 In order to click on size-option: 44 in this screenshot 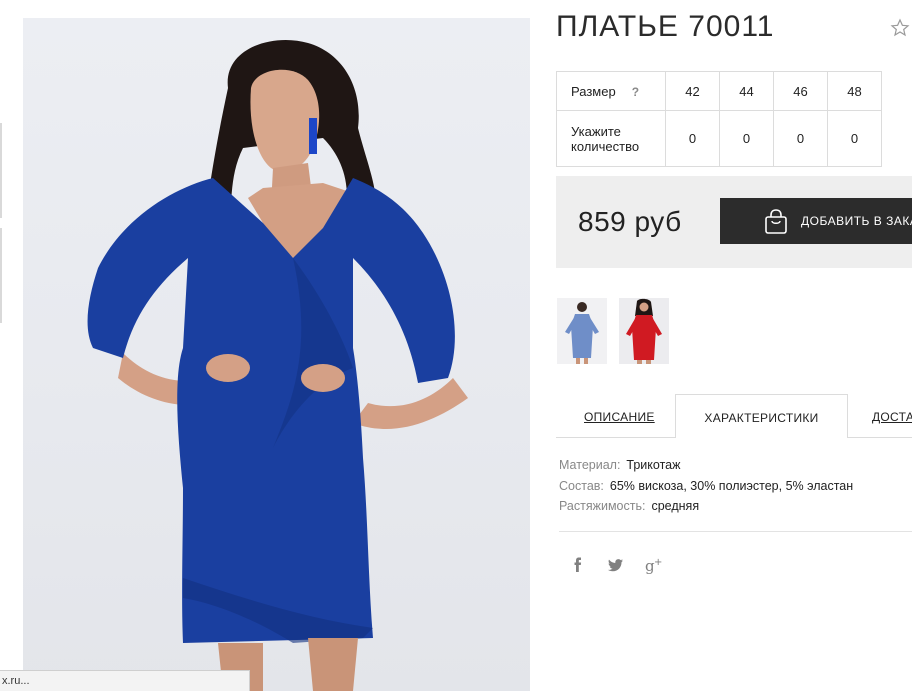, I will do `click(746, 91)`.